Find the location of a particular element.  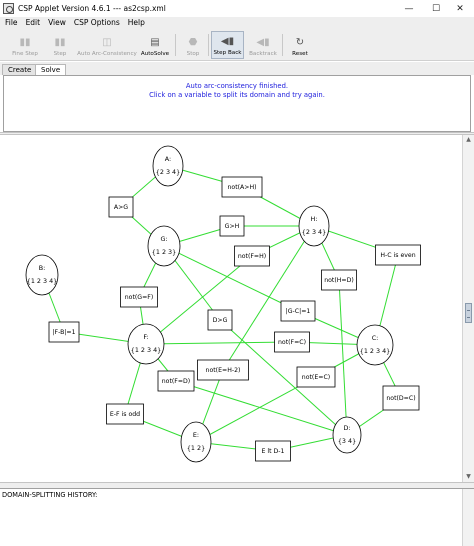

variable-d: D: {3 4} is located at coordinates (347, 435).